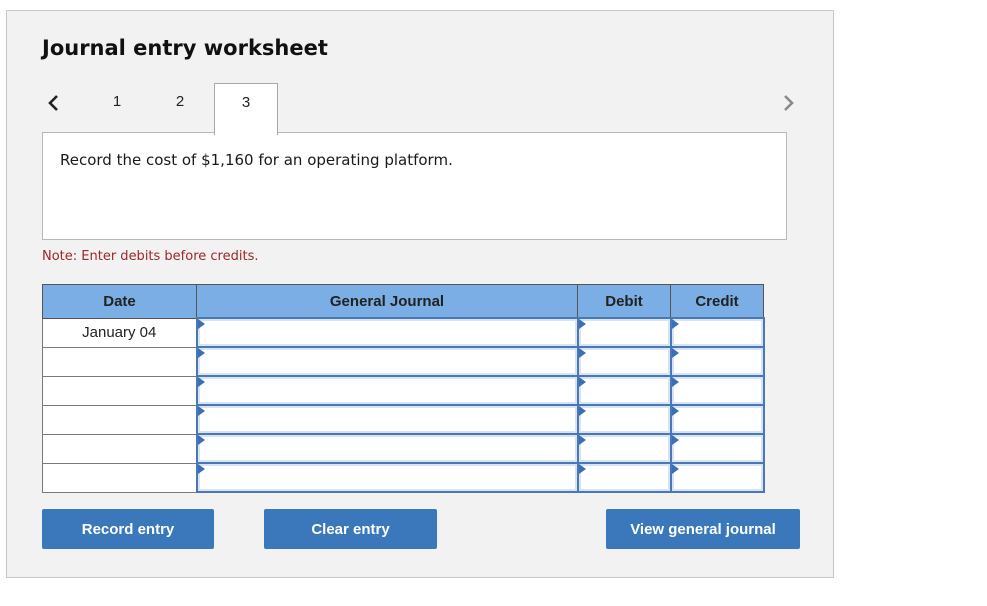 This screenshot has height=606, width=987. Describe the element at coordinates (246, 109) in the screenshot. I see `tab-3-active: 3` at that location.